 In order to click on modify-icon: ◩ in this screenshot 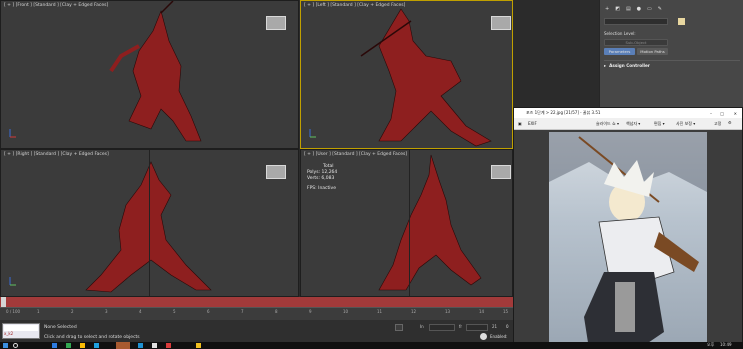, I will do `click(617, 10)`.